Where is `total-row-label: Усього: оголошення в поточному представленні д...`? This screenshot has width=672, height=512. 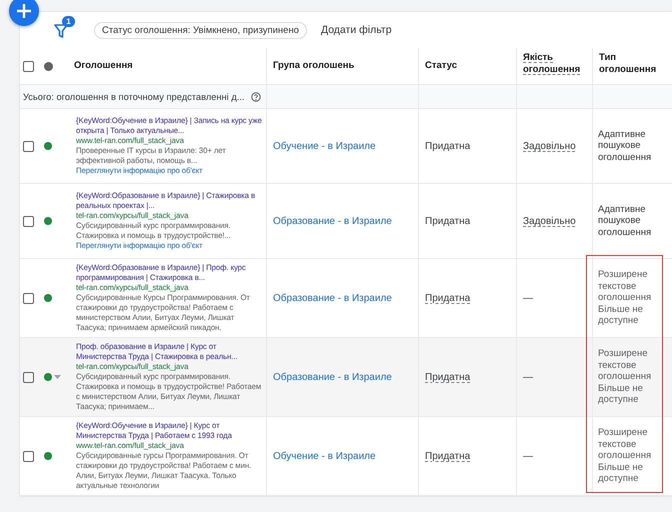 total-row-label: Усього: оголошення в поточному представленні д... is located at coordinates (134, 97).